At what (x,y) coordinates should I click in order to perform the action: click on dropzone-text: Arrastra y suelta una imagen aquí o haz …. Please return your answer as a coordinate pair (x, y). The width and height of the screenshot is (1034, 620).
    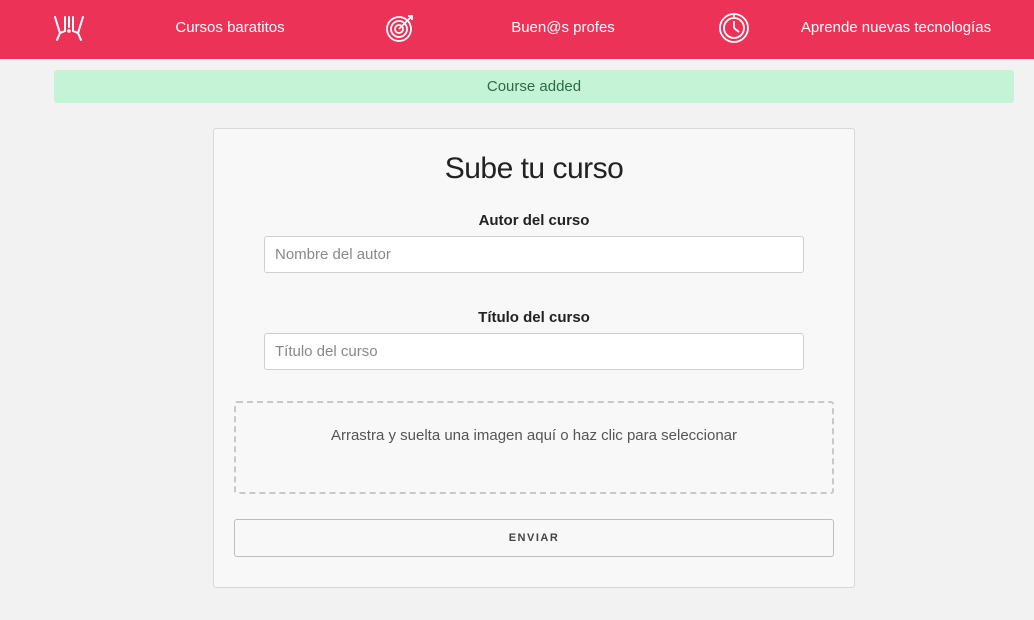
    Looking at the image, I should click on (534, 435).